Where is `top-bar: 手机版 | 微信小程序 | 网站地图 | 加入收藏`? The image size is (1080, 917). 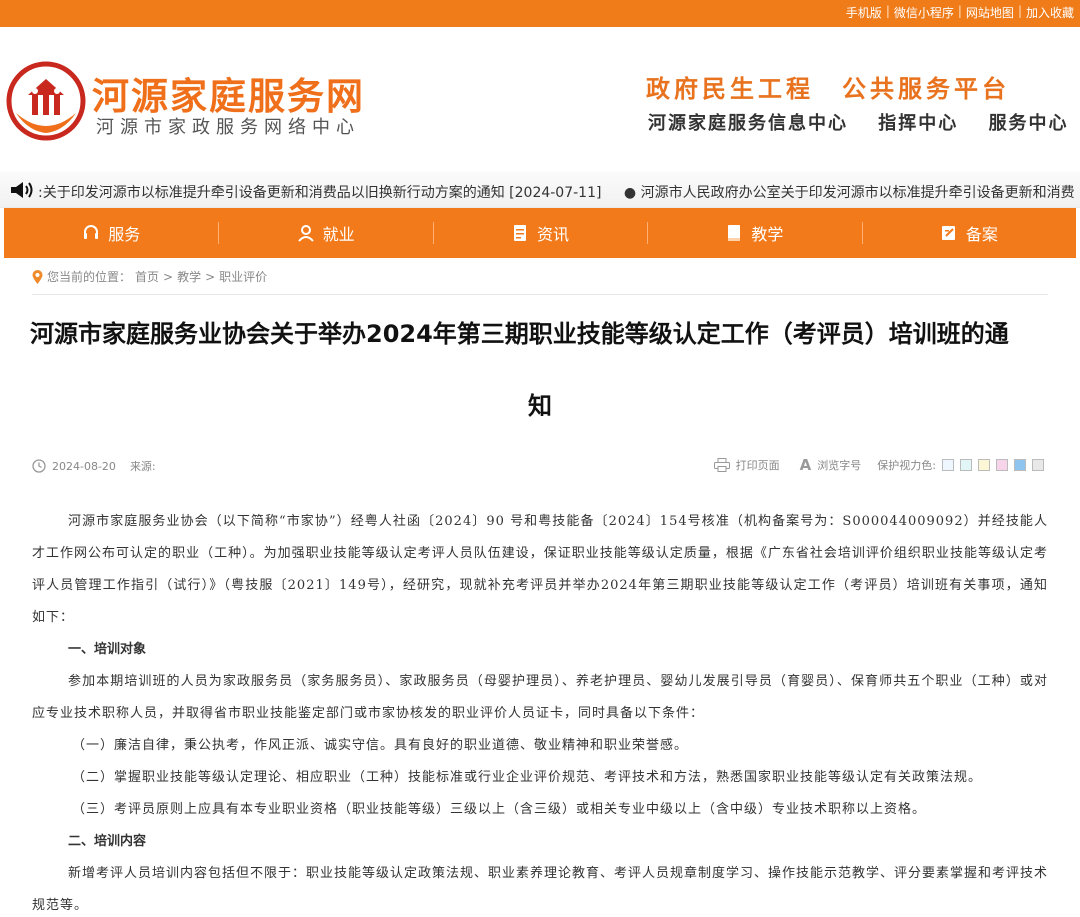 top-bar: 手机版 | 微信小程序 | 网站地图 | 加入收藏 is located at coordinates (540, 13).